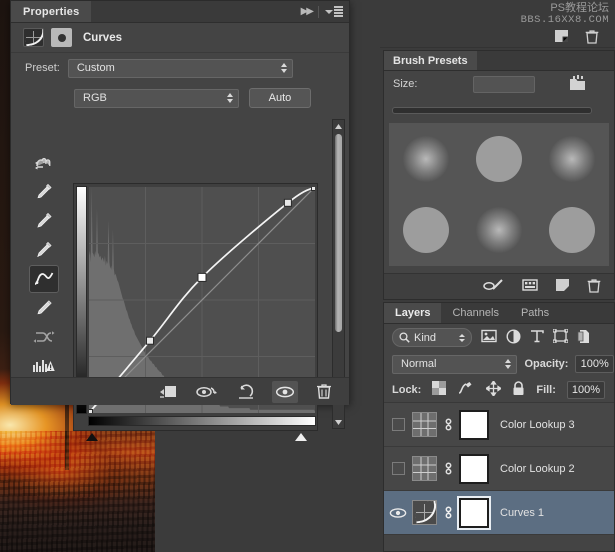  What do you see at coordinates (301, 437) in the screenshot?
I see `white-point-slider` at bounding box center [301, 437].